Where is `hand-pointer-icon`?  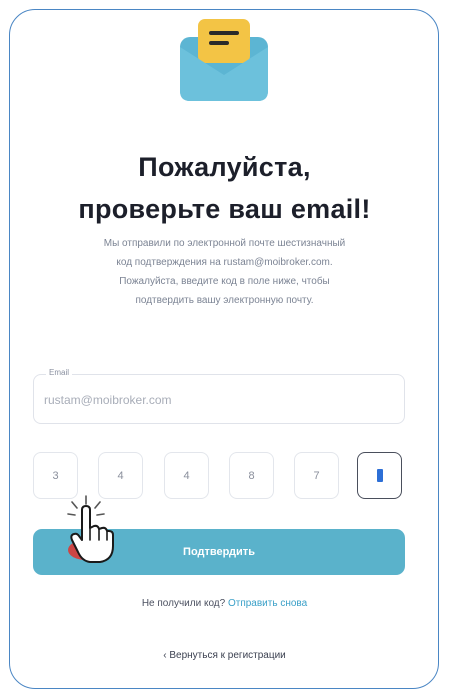 hand-pointer-icon is located at coordinates (90, 529).